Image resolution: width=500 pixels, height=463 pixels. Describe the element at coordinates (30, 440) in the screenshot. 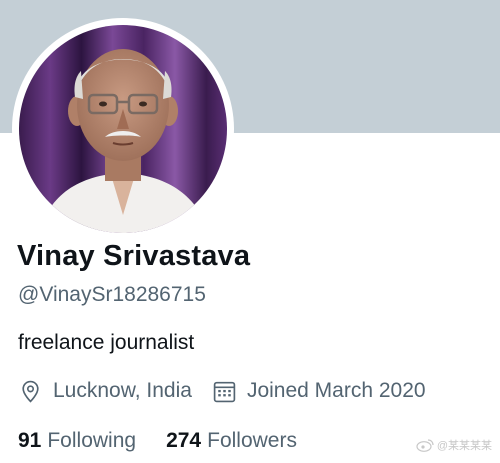

I see `following-count: 91` at that location.